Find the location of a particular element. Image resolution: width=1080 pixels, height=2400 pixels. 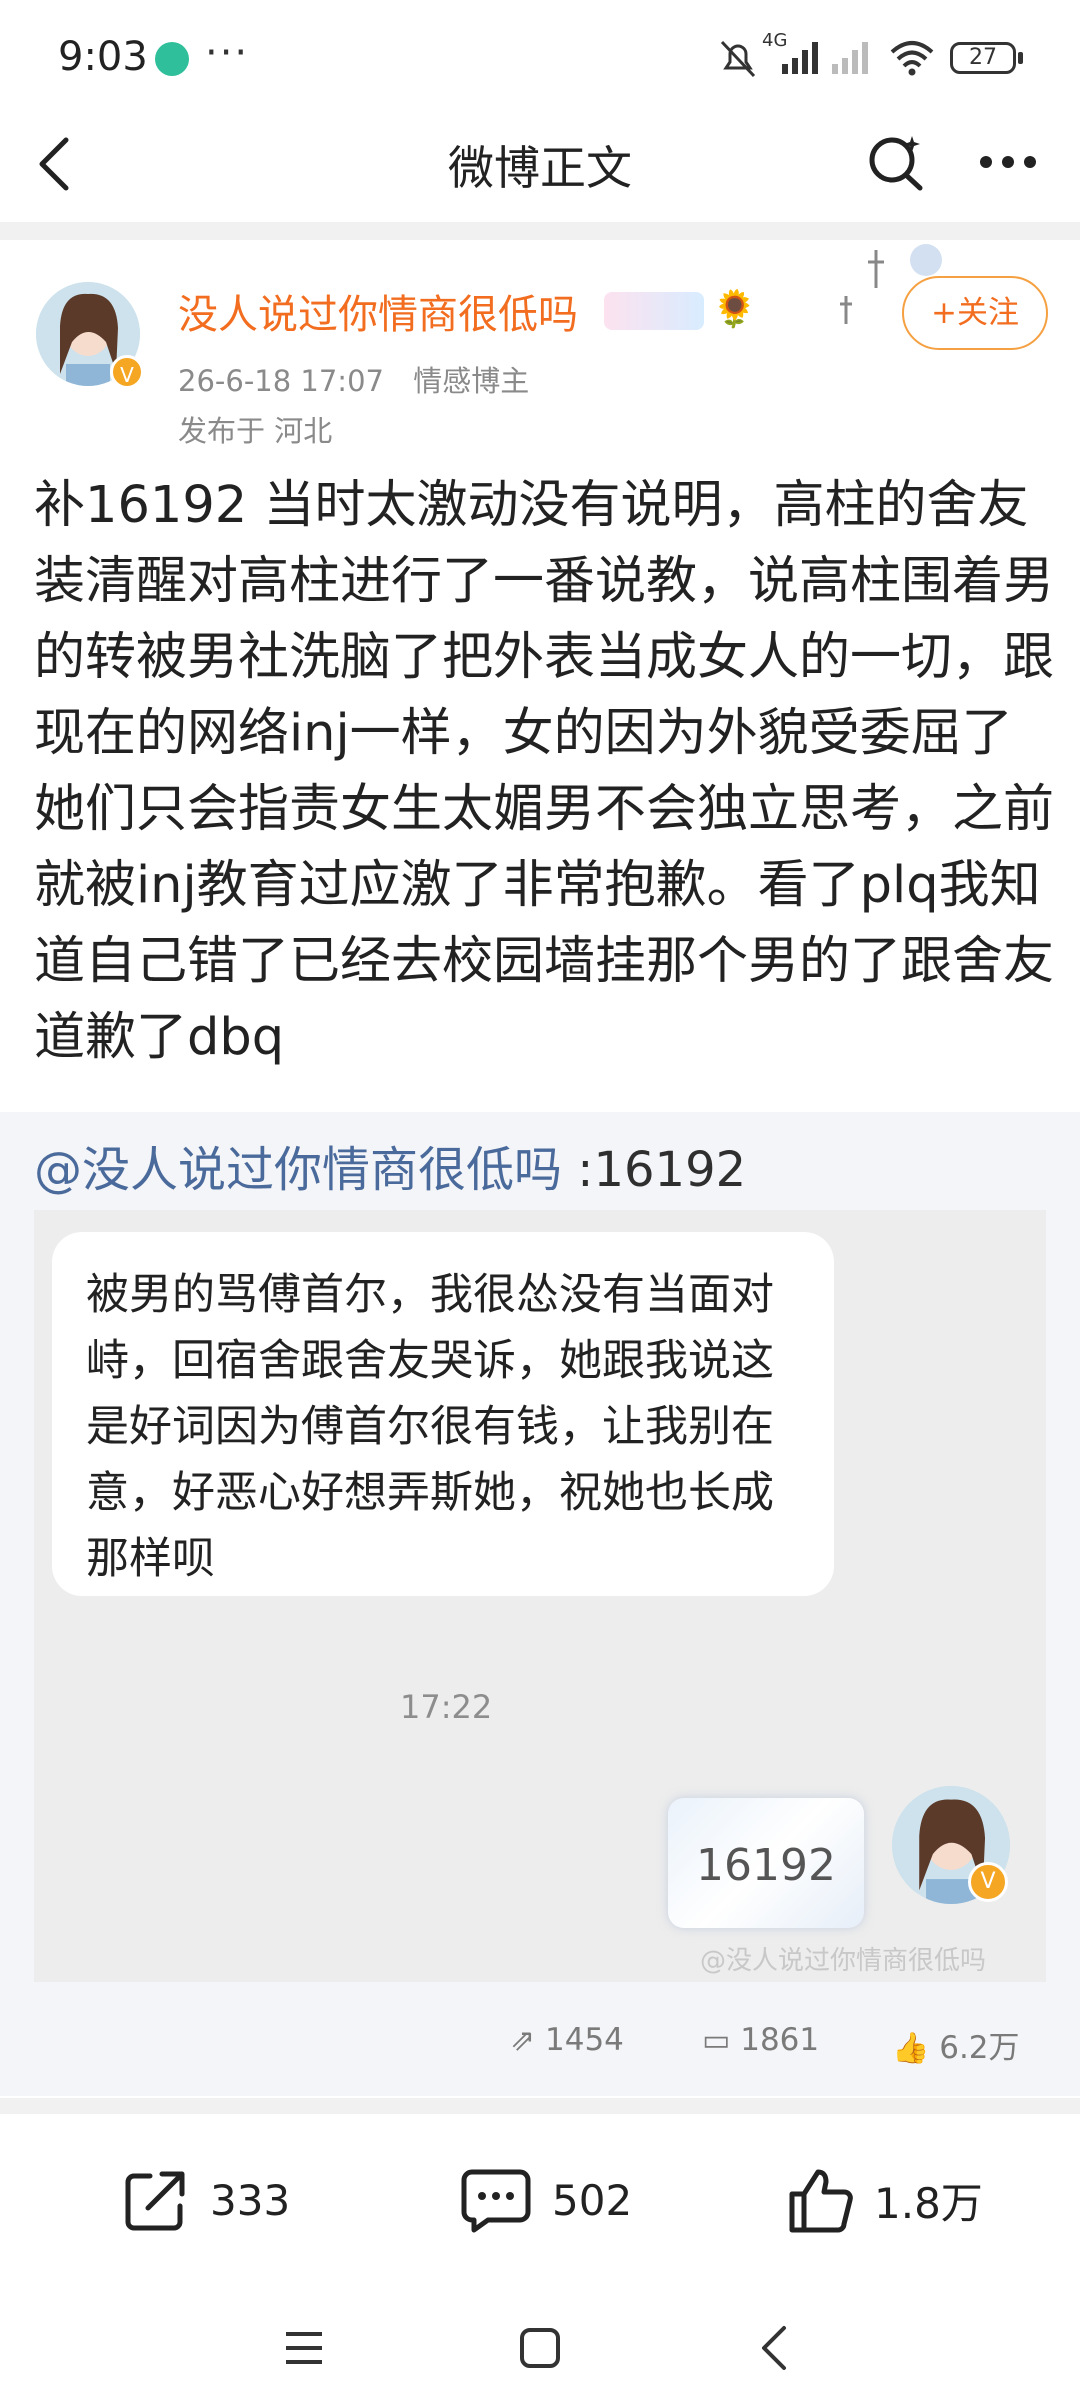

repost-comment-count: ▭ 1861 is located at coordinates (760, 2040).